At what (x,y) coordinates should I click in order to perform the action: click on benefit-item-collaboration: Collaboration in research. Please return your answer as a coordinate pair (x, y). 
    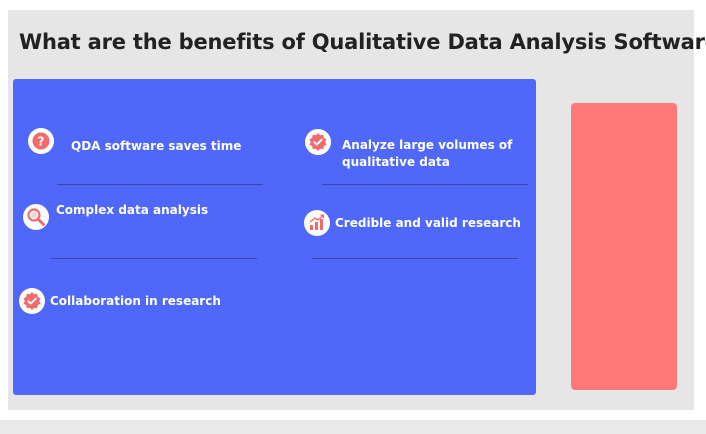
    Looking at the image, I should click on (120, 301).